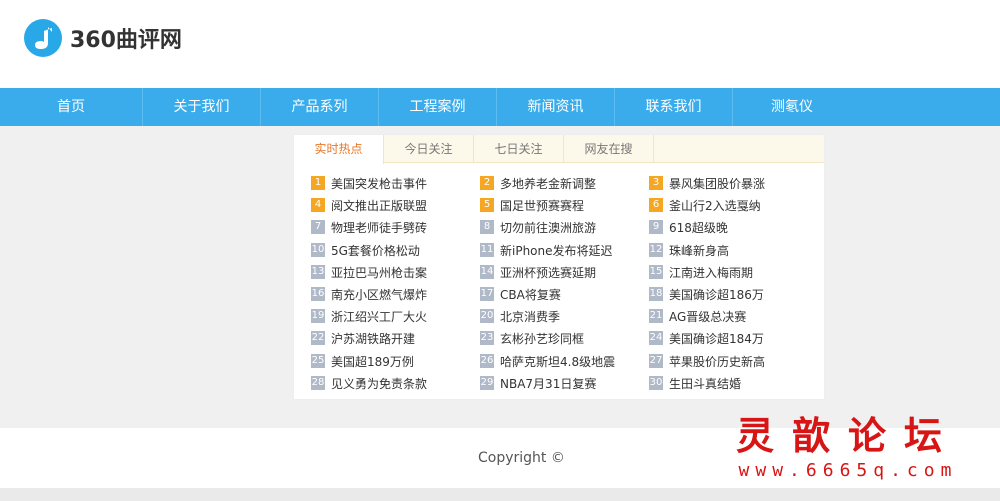 This screenshot has width=1000, height=501. Describe the element at coordinates (548, 227) in the screenshot. I see `hot-topic-title: 切勿前往澳洲旅游` at that location.